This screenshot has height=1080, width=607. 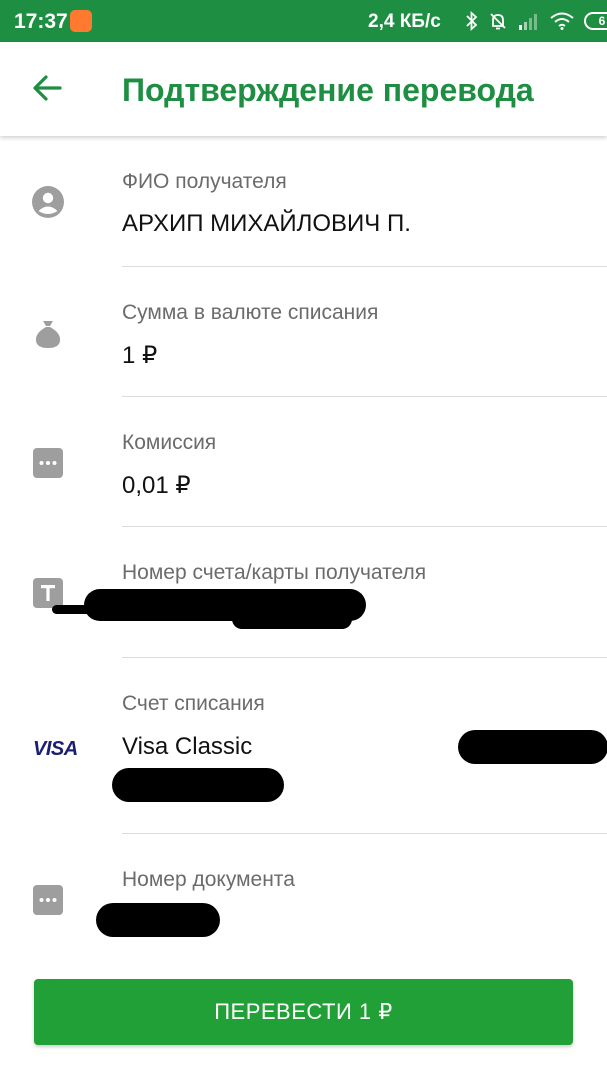 What do you see at coordinates (266, 223) in the screenshot?
I see `recipient-value: АРХИП МИХАЙЛОВИЧ П.` at bounding box center [266, 223].